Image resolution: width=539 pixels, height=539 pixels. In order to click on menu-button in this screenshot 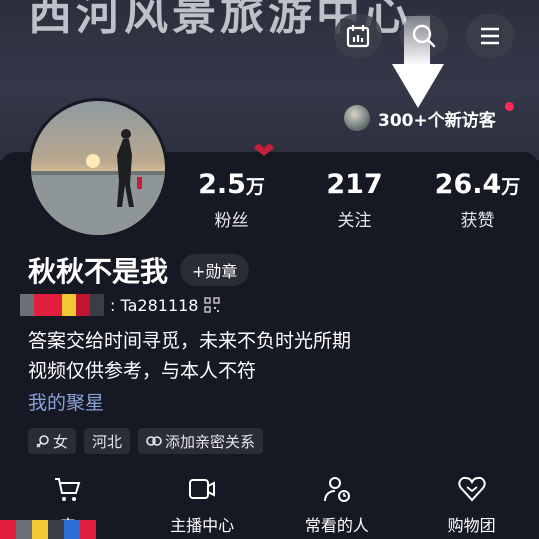, I will do `click(490, 36)`.